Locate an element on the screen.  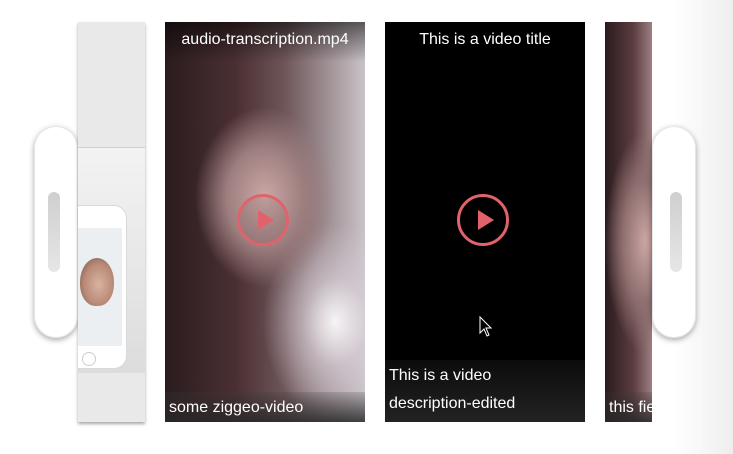
video-description: some ziggeo-video is located at coordinates (236, 407).